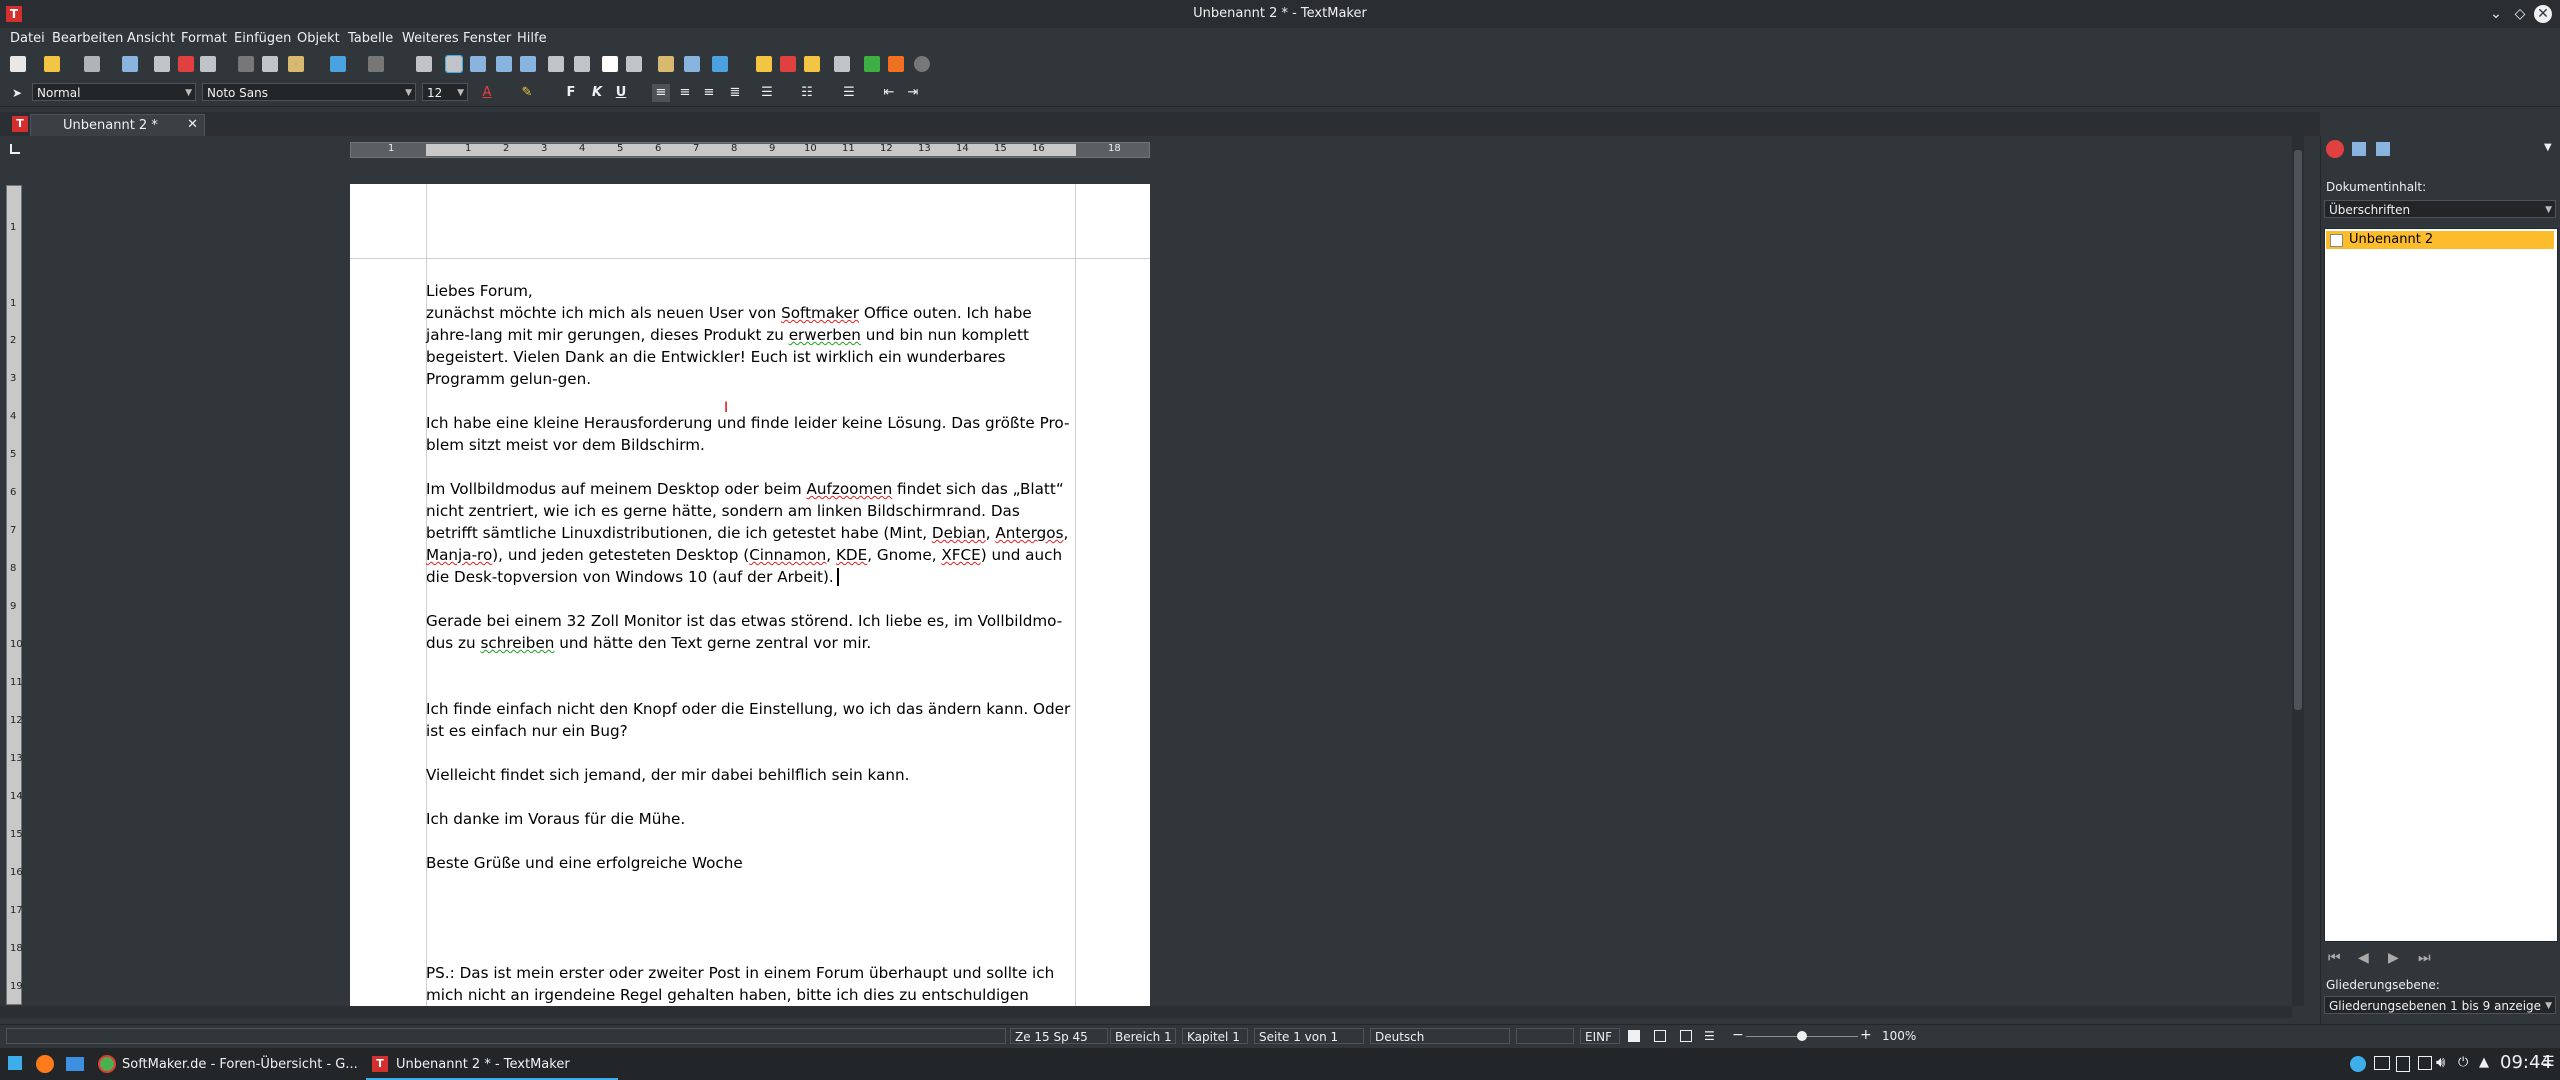 Image resolution: width=2560 pixels, height=1080 pixels. What do you see at coordinates (2440, 1005) in the screenshot?
I see `outline-level-dropdown: Gliederungsebenen 1 bis 9 anzeige ▼` at bounding box center [2440, 1005].